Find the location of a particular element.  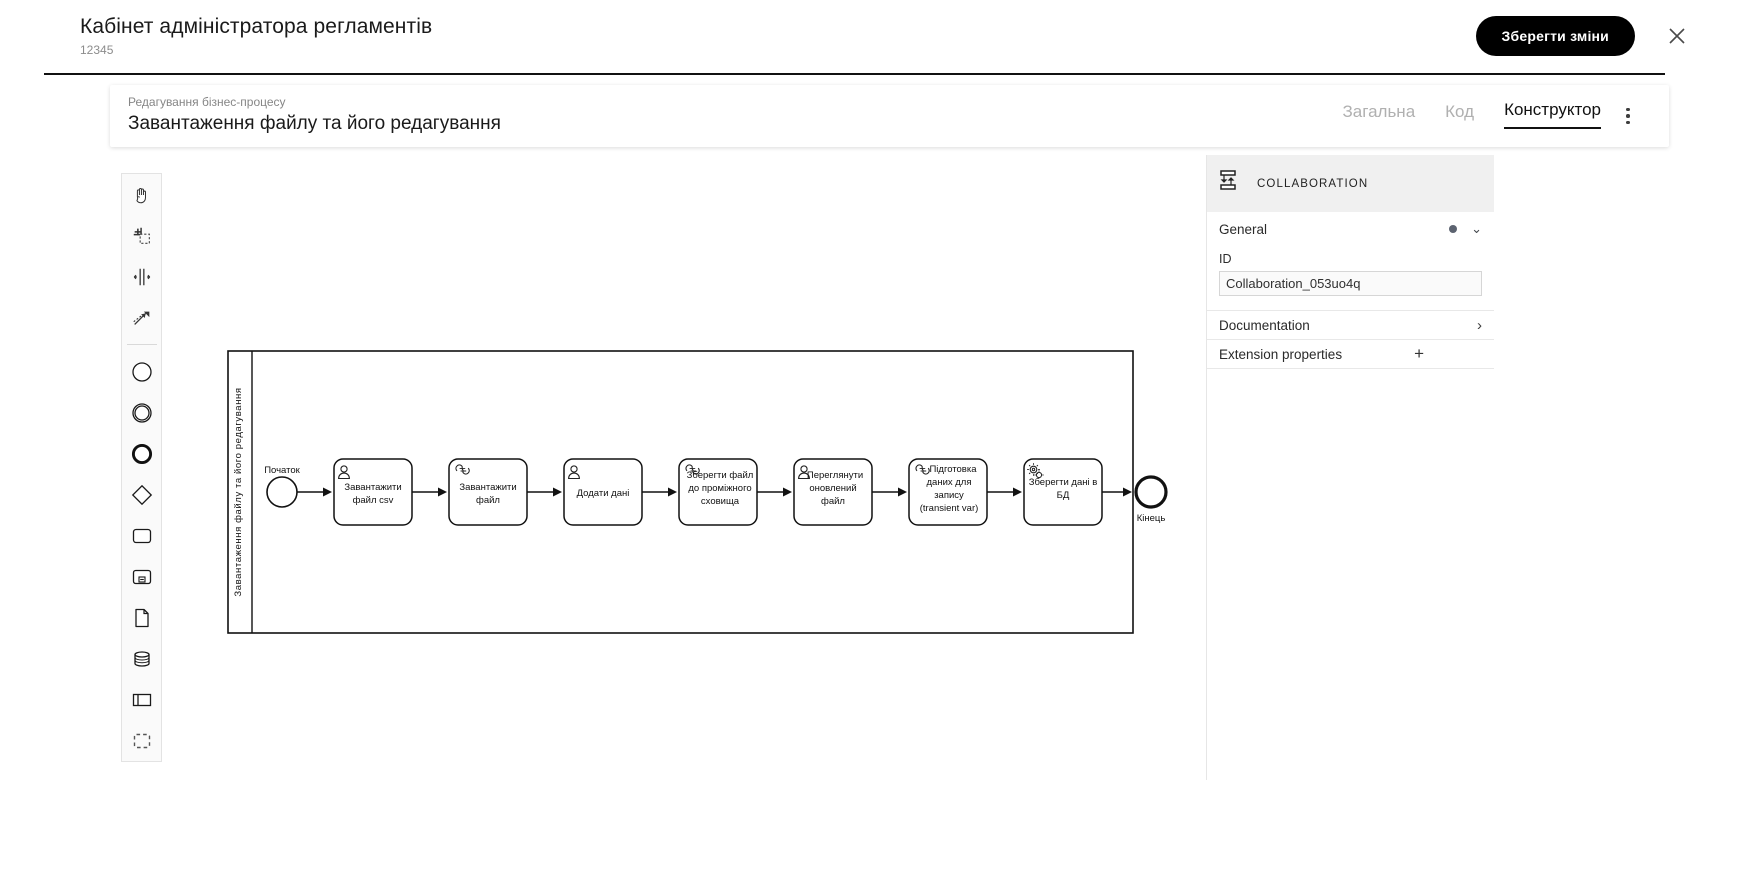

task-label-line: сховища is located at coordinates (720, 501).